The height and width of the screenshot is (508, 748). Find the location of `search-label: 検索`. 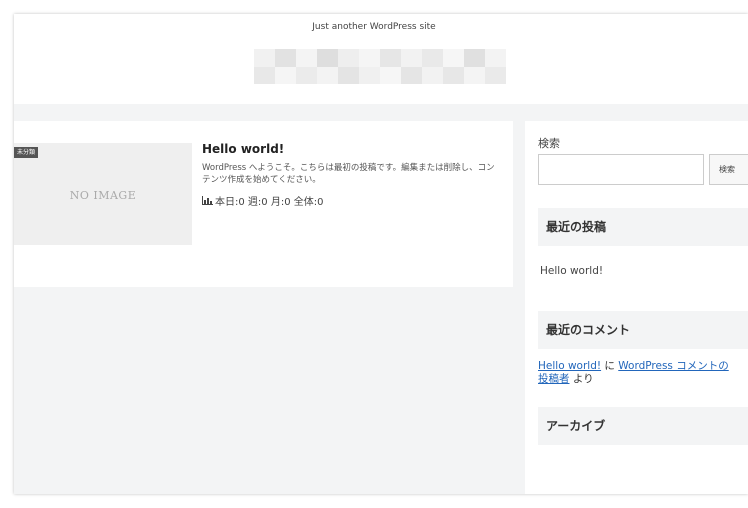

search-label: 検索 is located at coordinates (549, 143).